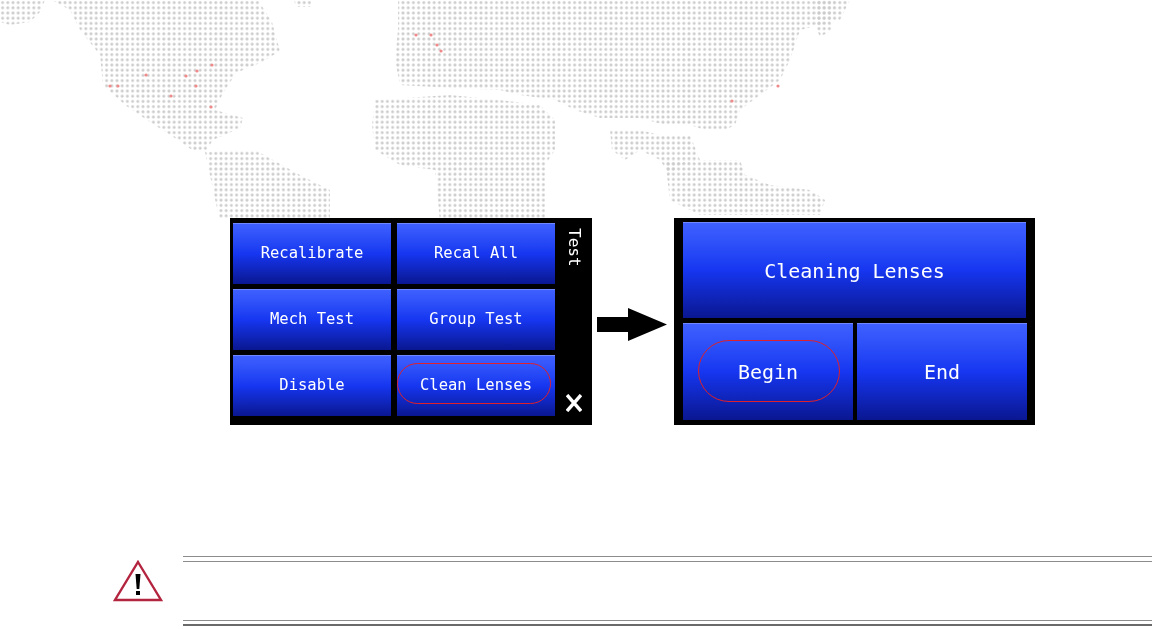 This screenshot has width=1152, height=629. I want to click on menu-button: Disable, so click(312, 385).